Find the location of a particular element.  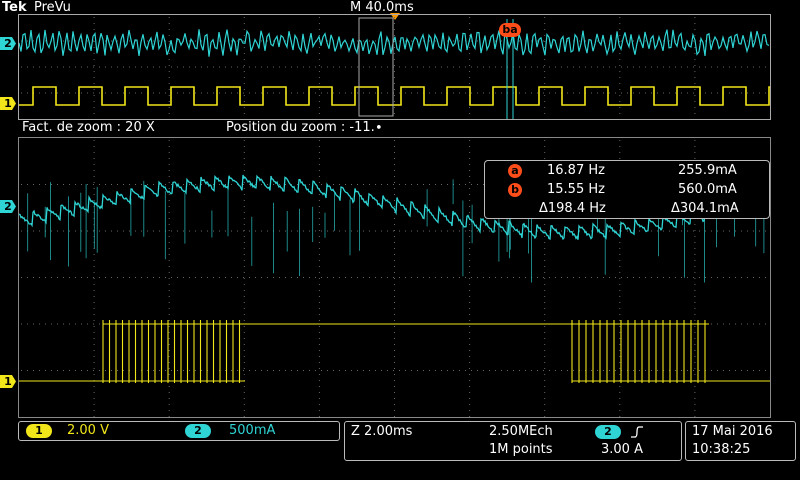

cursor-delta-row: Δ198.4 Hz Δ304.1mA is located at coordinates (627, 210).